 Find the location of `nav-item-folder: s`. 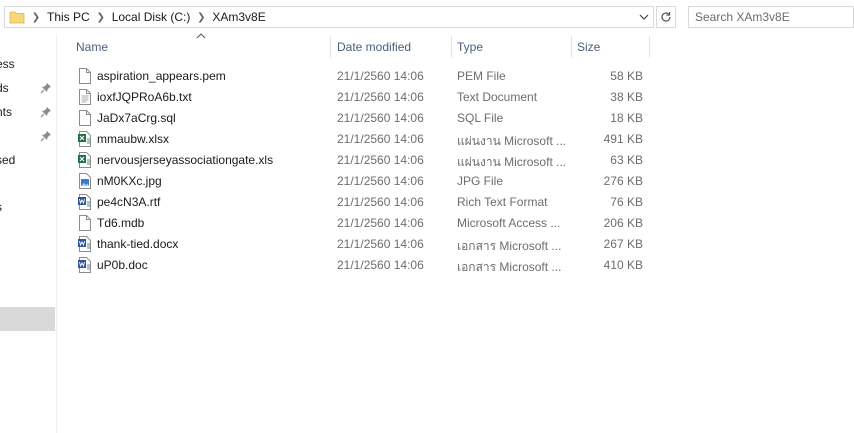

nav-item-folder: s is located at coordinates (28, 207).